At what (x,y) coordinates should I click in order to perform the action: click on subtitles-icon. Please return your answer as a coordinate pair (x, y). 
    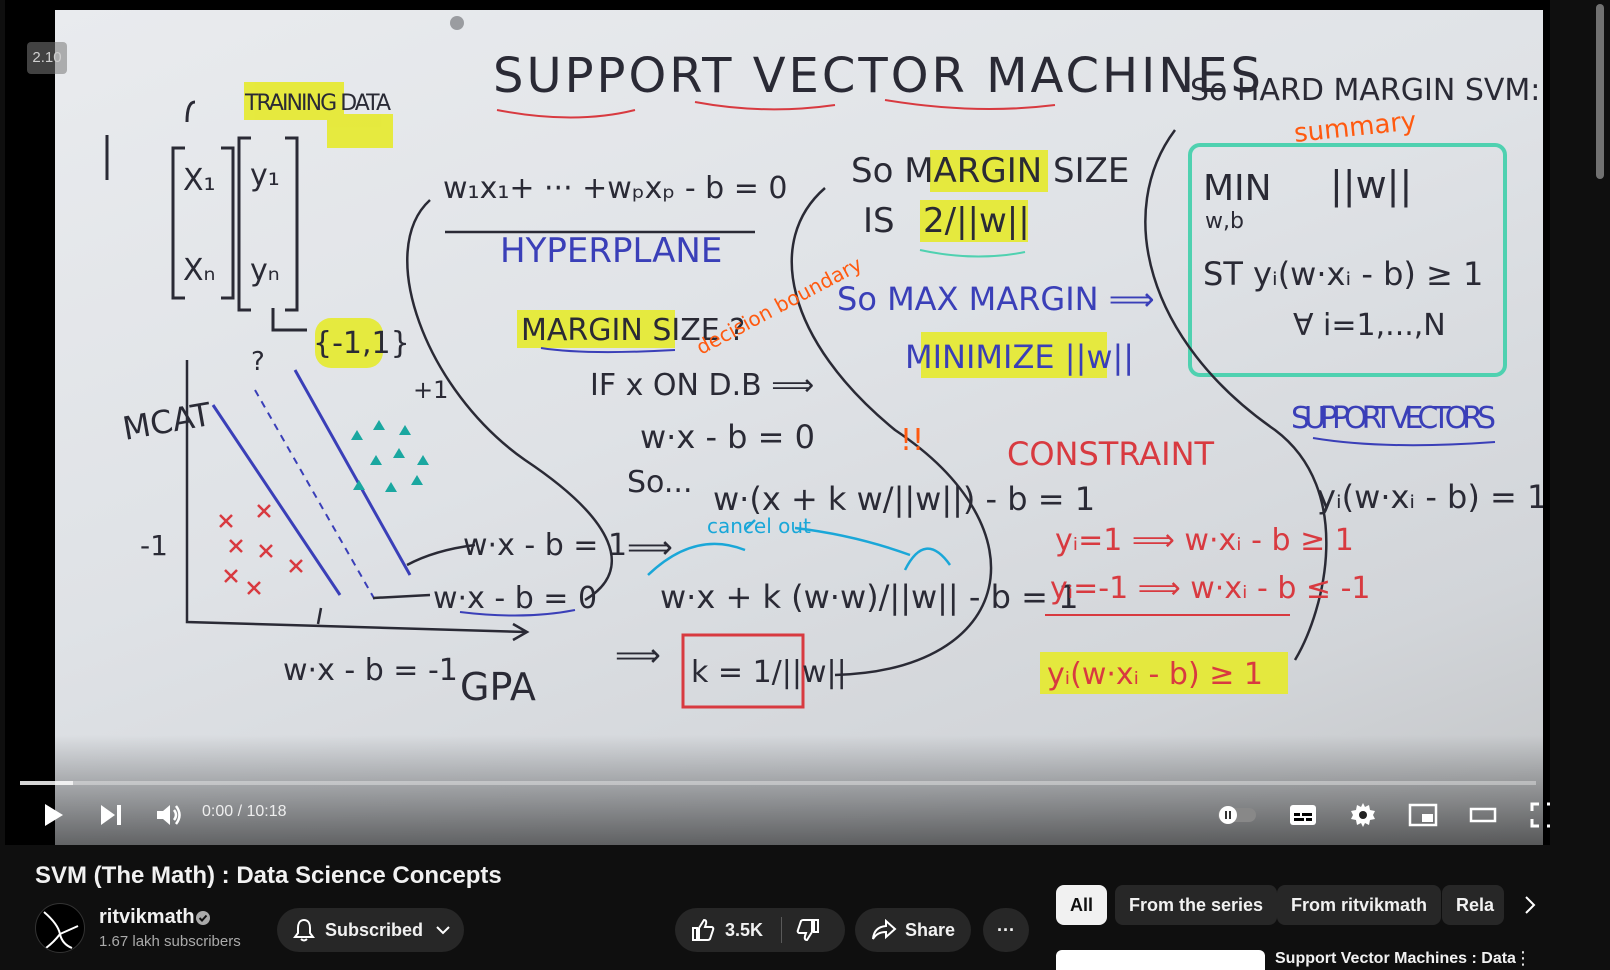
    Looking at the image, I should click on (1303, 815).